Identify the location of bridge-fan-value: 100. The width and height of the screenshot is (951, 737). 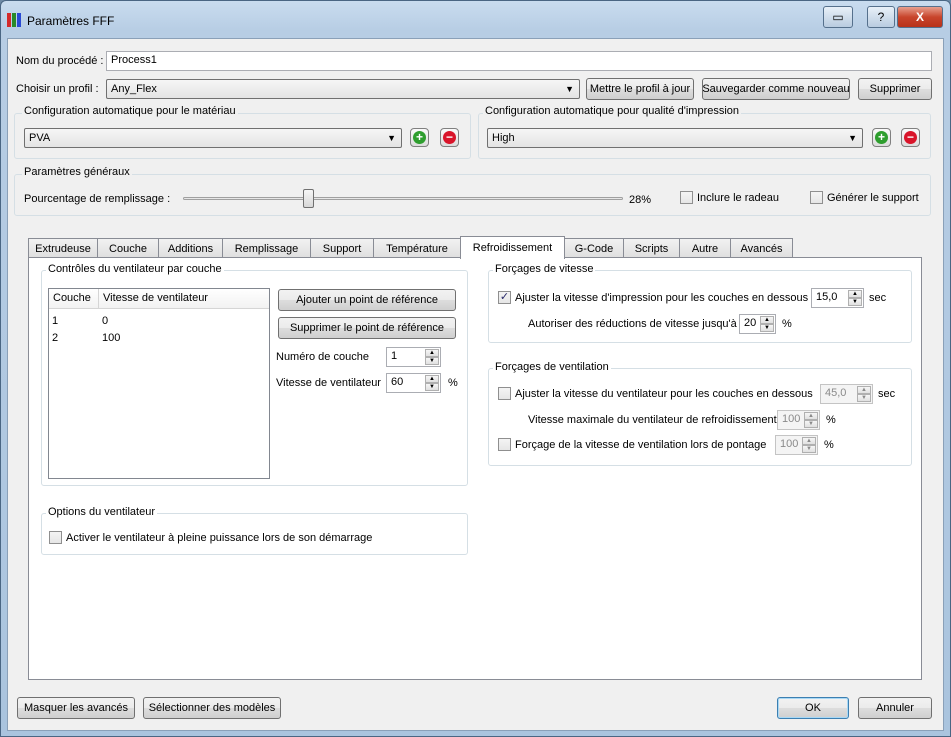
(789, 444).